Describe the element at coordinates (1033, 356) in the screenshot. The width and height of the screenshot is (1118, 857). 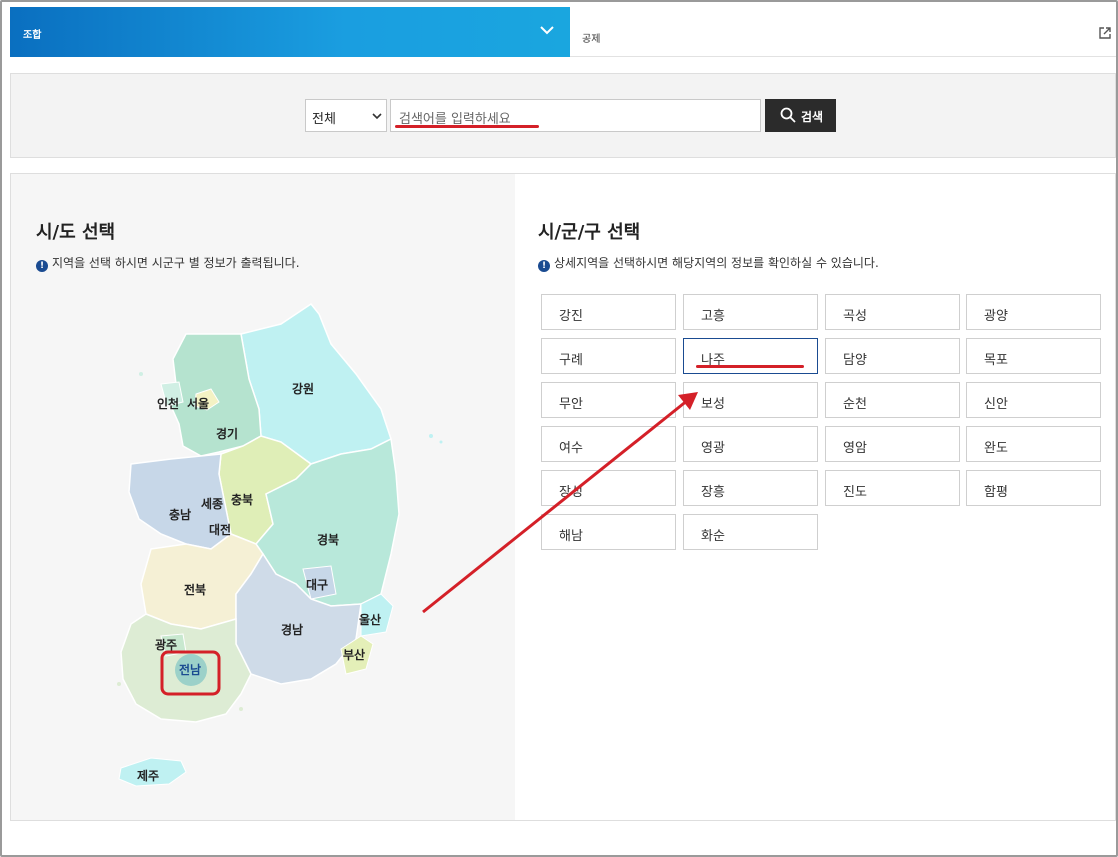
I see `district-button: 목포` at that location.